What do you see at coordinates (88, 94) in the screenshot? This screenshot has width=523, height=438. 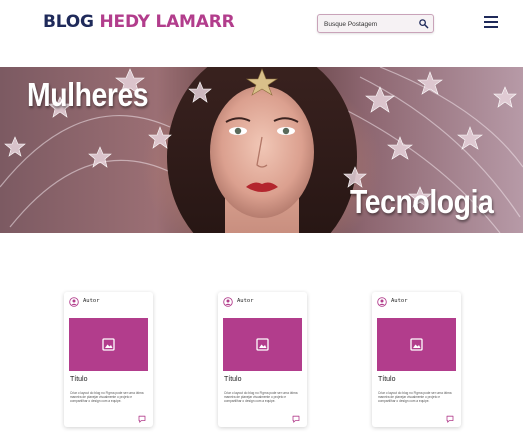 I see `hero-title-mulheres: Mulheres` at bounding box center [88, 94].